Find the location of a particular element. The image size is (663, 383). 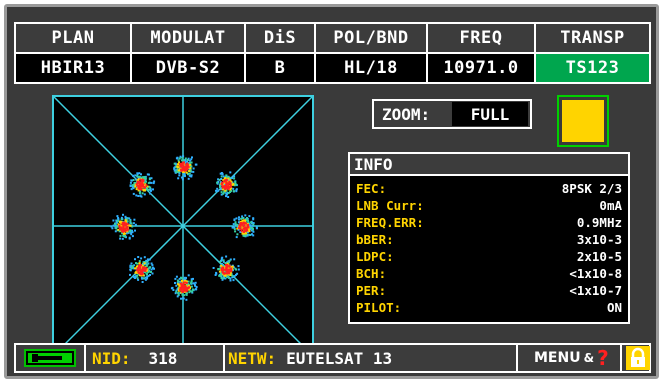

modulation-value: DVB-S2 is located at coordinates (188, 68).